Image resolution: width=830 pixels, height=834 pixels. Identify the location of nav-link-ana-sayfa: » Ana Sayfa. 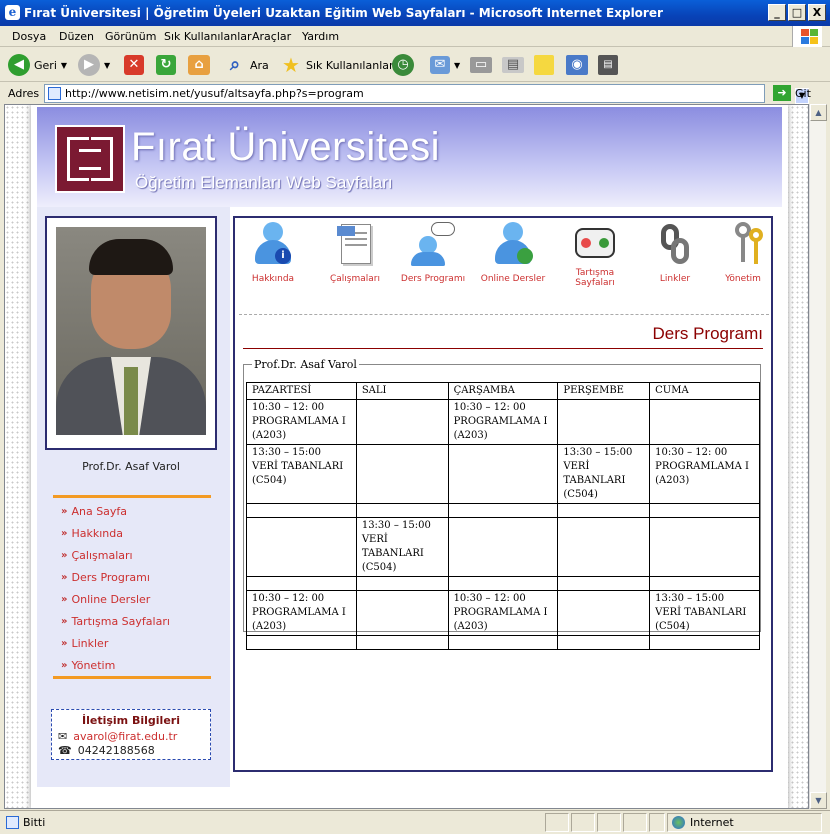
(94, 511).